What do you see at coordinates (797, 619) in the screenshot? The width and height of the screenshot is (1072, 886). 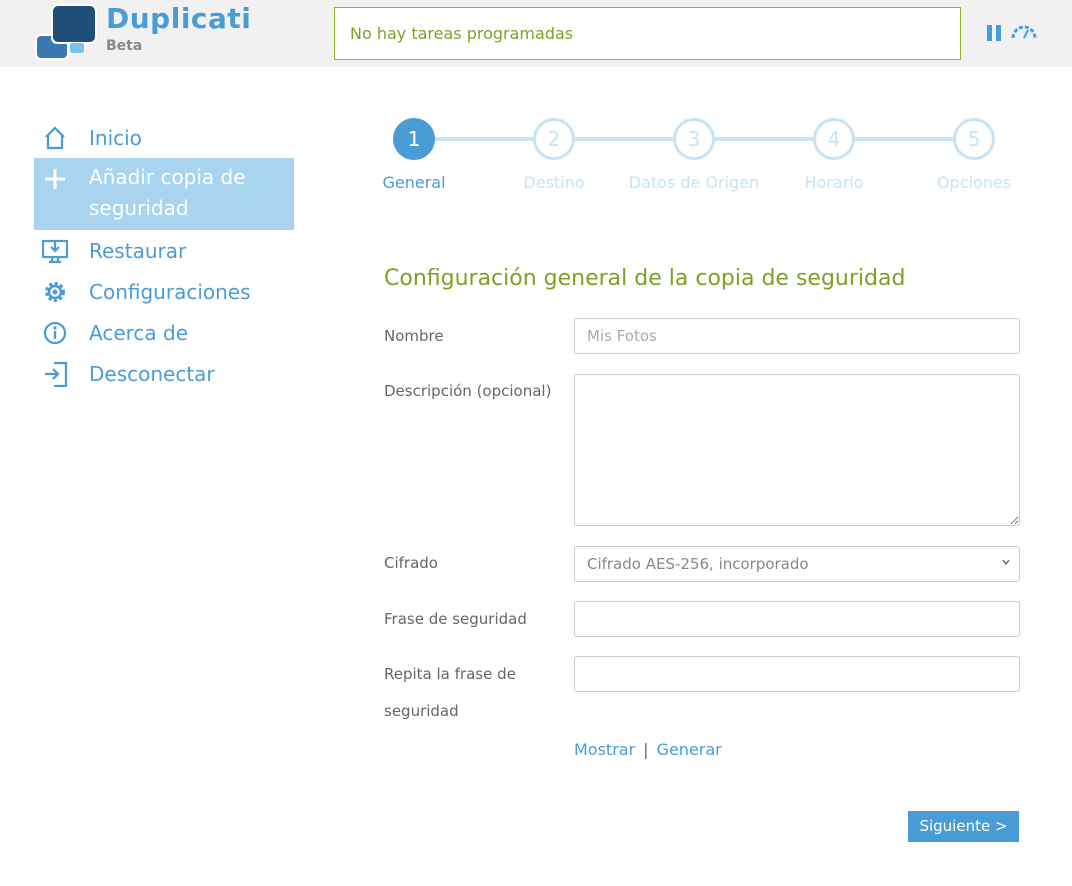 I see `passphrase-input` at bounding box center [797, 619].